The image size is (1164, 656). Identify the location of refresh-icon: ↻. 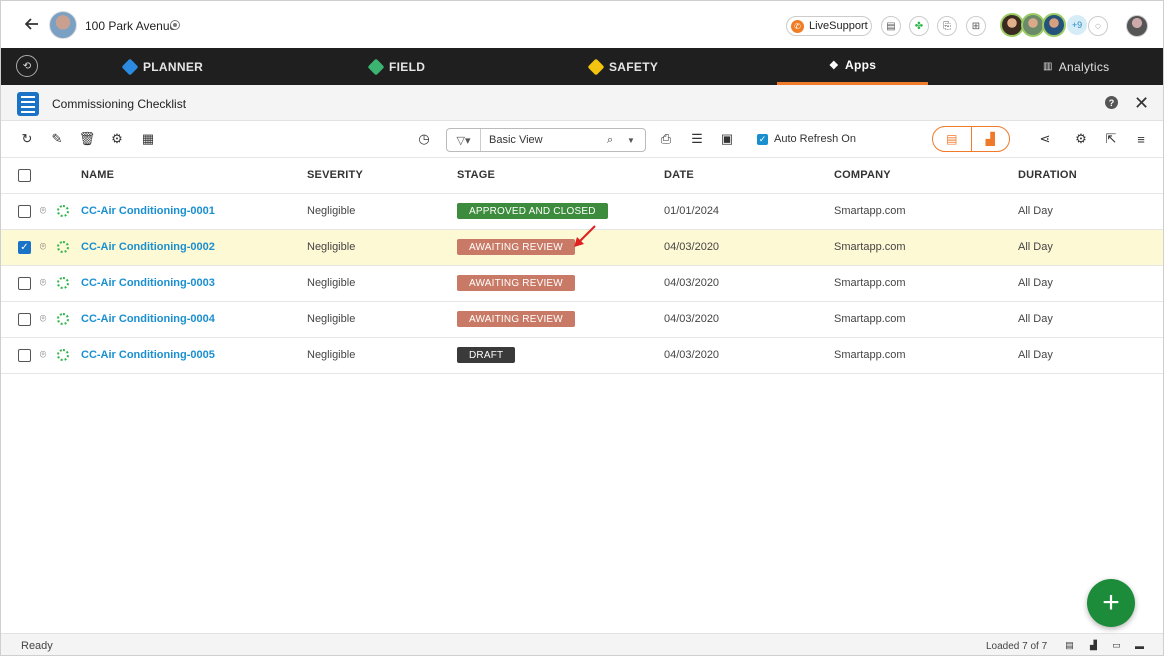
(27, 139).